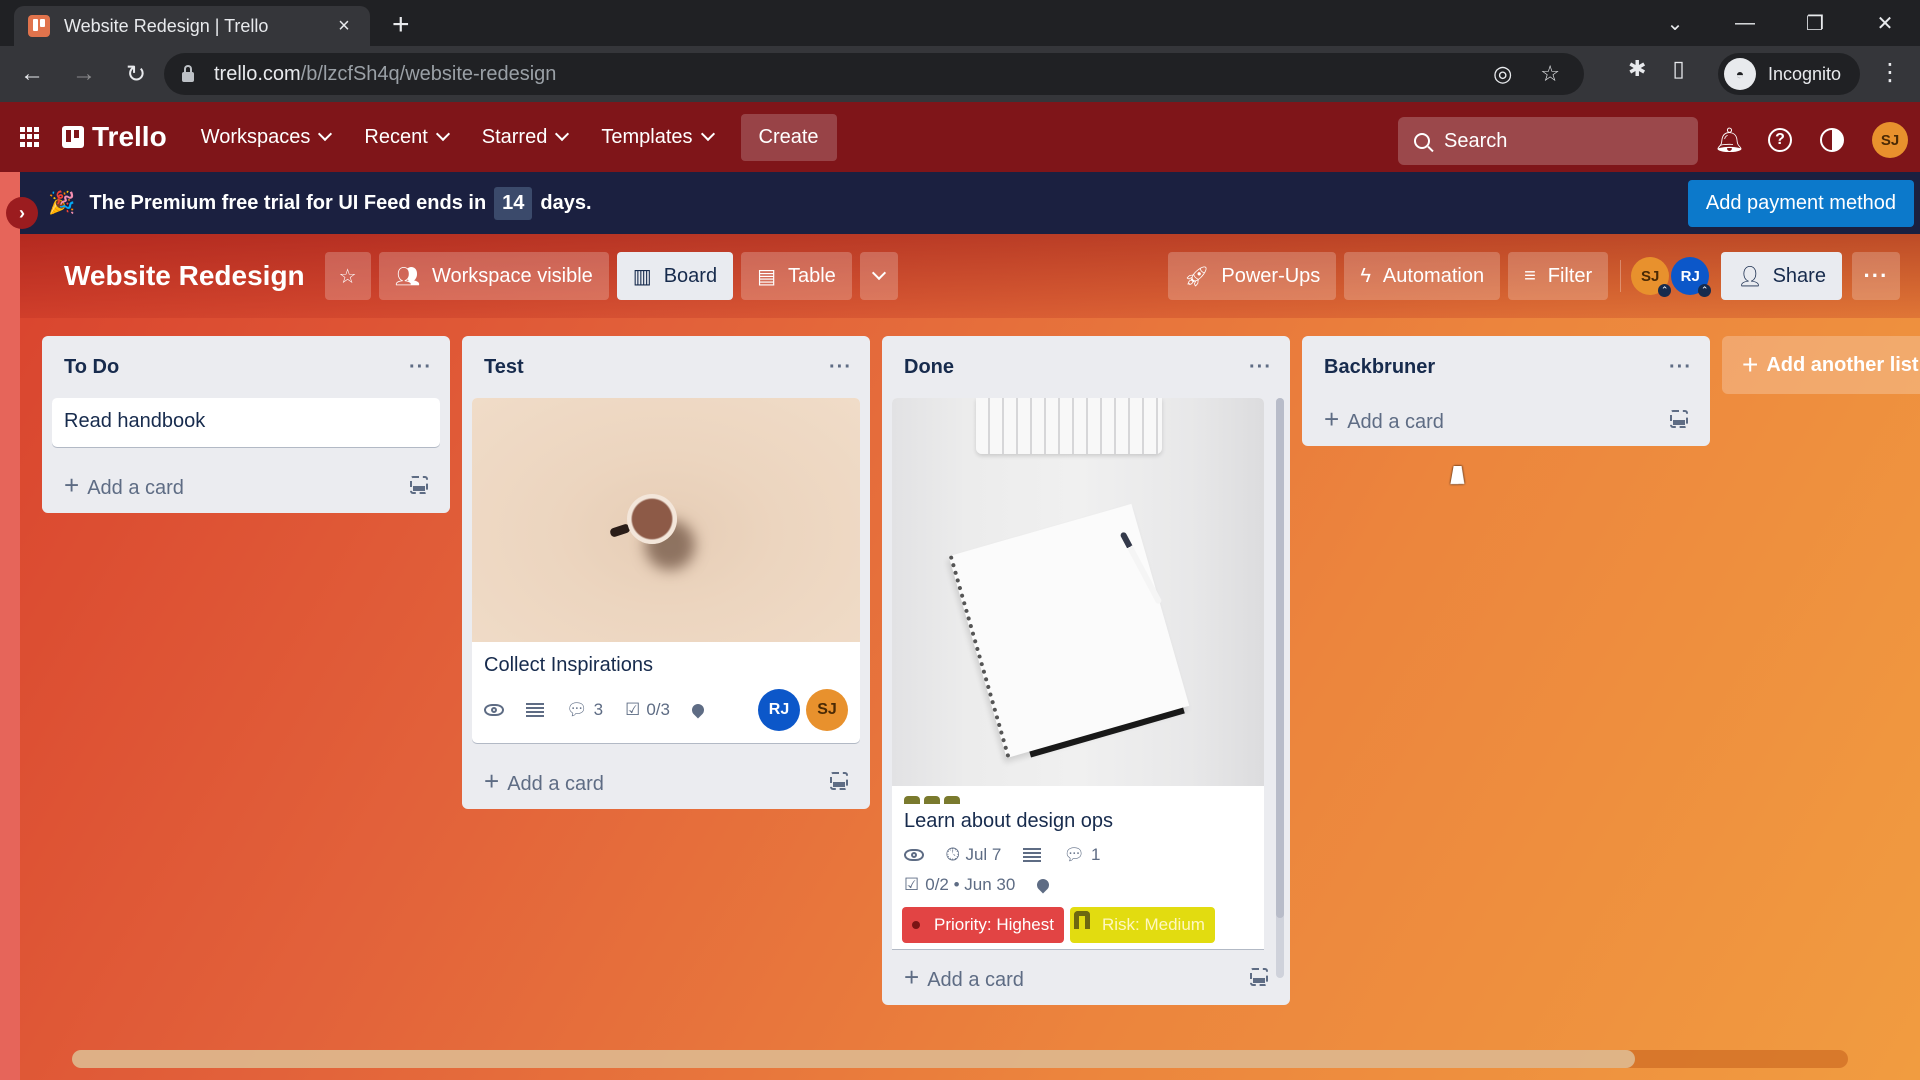 This screenshot has width=1920, height=1080. Describe the element at coordinates (1422, 276) in the screenshot. I see `automation-button: ϟ Automation` at that location.